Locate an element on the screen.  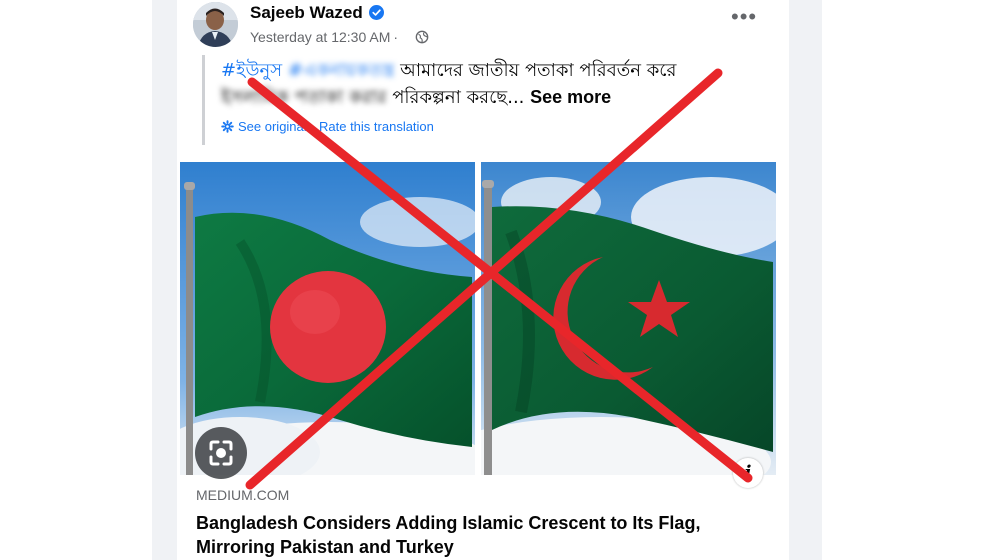
link-domain: MEDIUM.COM is located at coordinates (243, 495).